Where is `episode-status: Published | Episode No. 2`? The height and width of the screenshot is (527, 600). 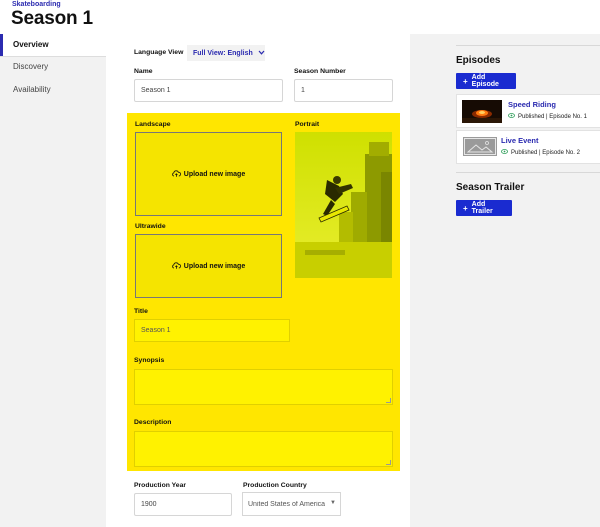 episode-status: Published | Episode No. 2 is located at coordinates (540, 152).